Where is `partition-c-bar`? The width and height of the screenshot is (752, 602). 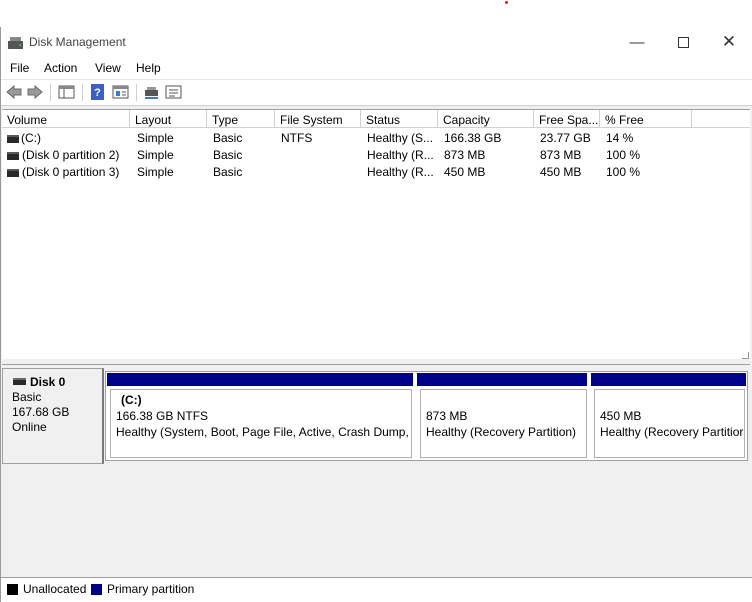
partition-c-bar is located at coordinates (260, 379).